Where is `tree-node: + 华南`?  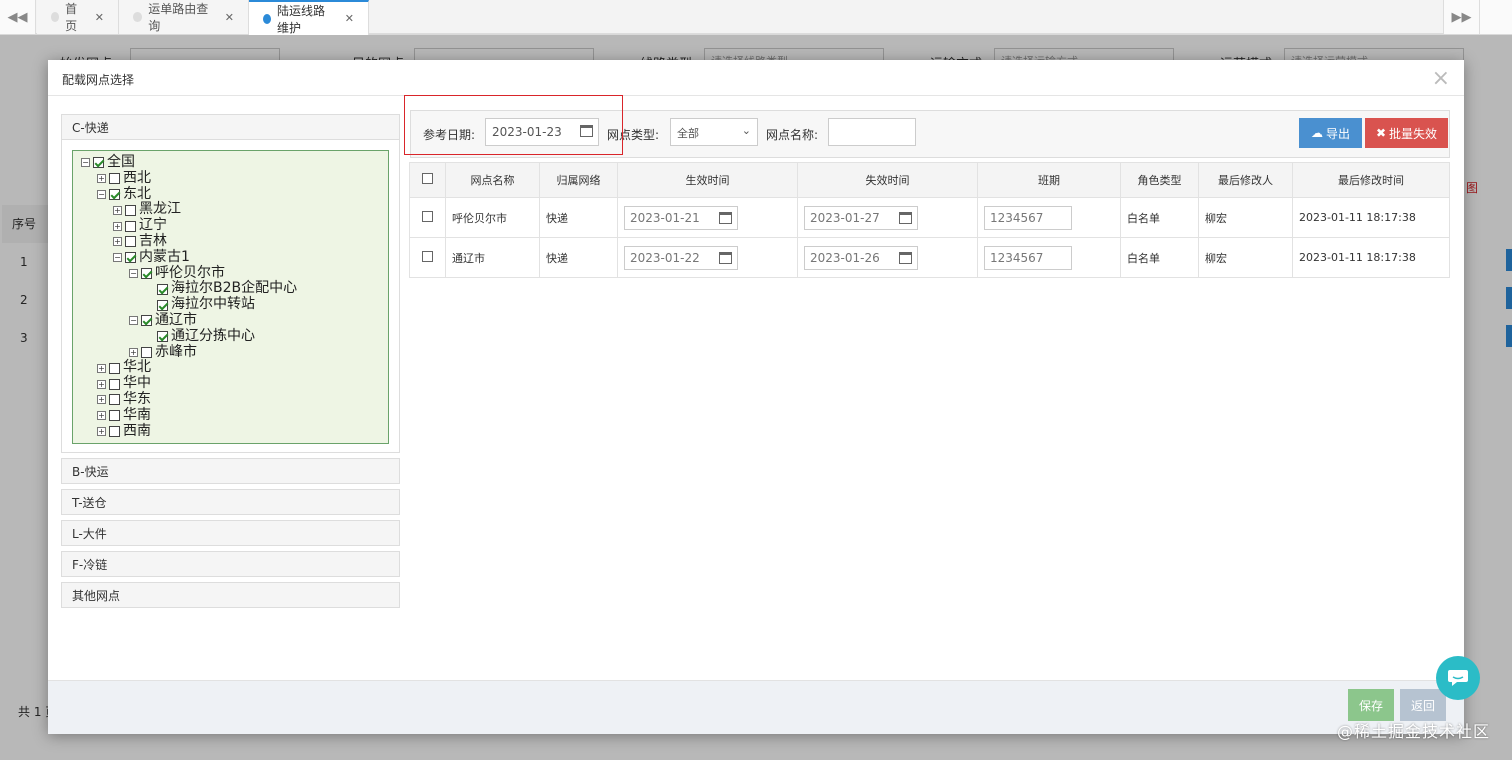
tree-node: + 华南 is located at coordinates (231, 415).